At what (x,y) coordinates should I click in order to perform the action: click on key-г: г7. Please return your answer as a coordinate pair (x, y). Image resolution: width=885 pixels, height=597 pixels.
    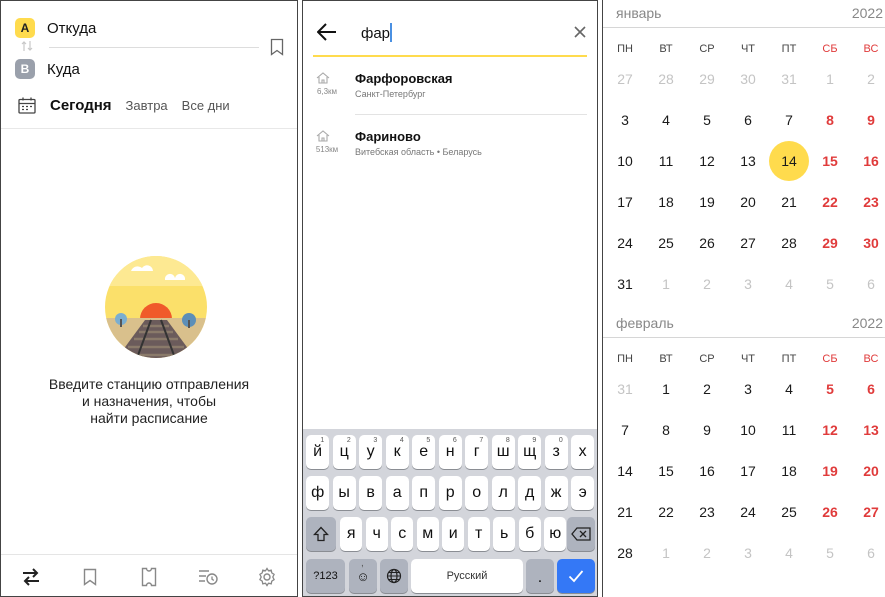
    Looking at the image, I should click on (477, 452).